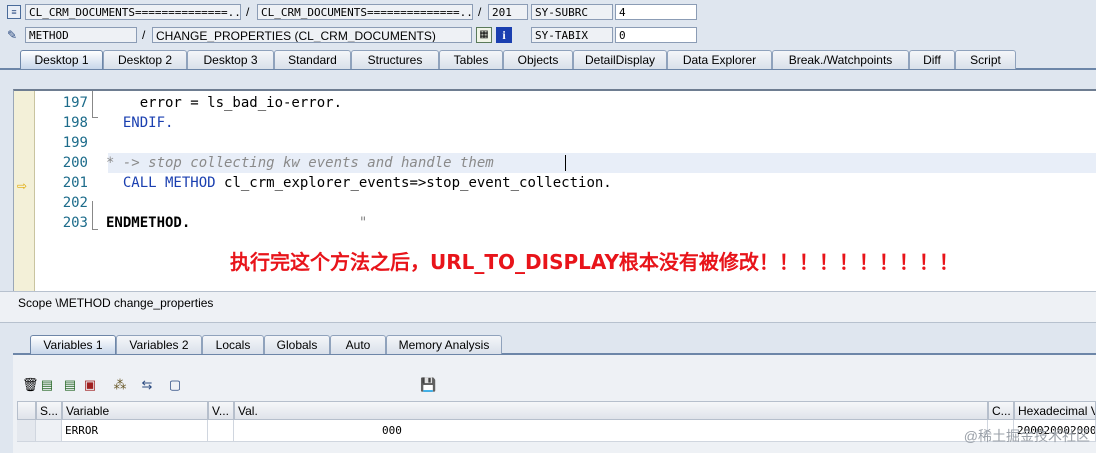 The height and width of the screenshot is (453, 1096). Describe the element at coordinates (81, 35) in the screenshot. I see `event-type-field: METHOD` at that location.